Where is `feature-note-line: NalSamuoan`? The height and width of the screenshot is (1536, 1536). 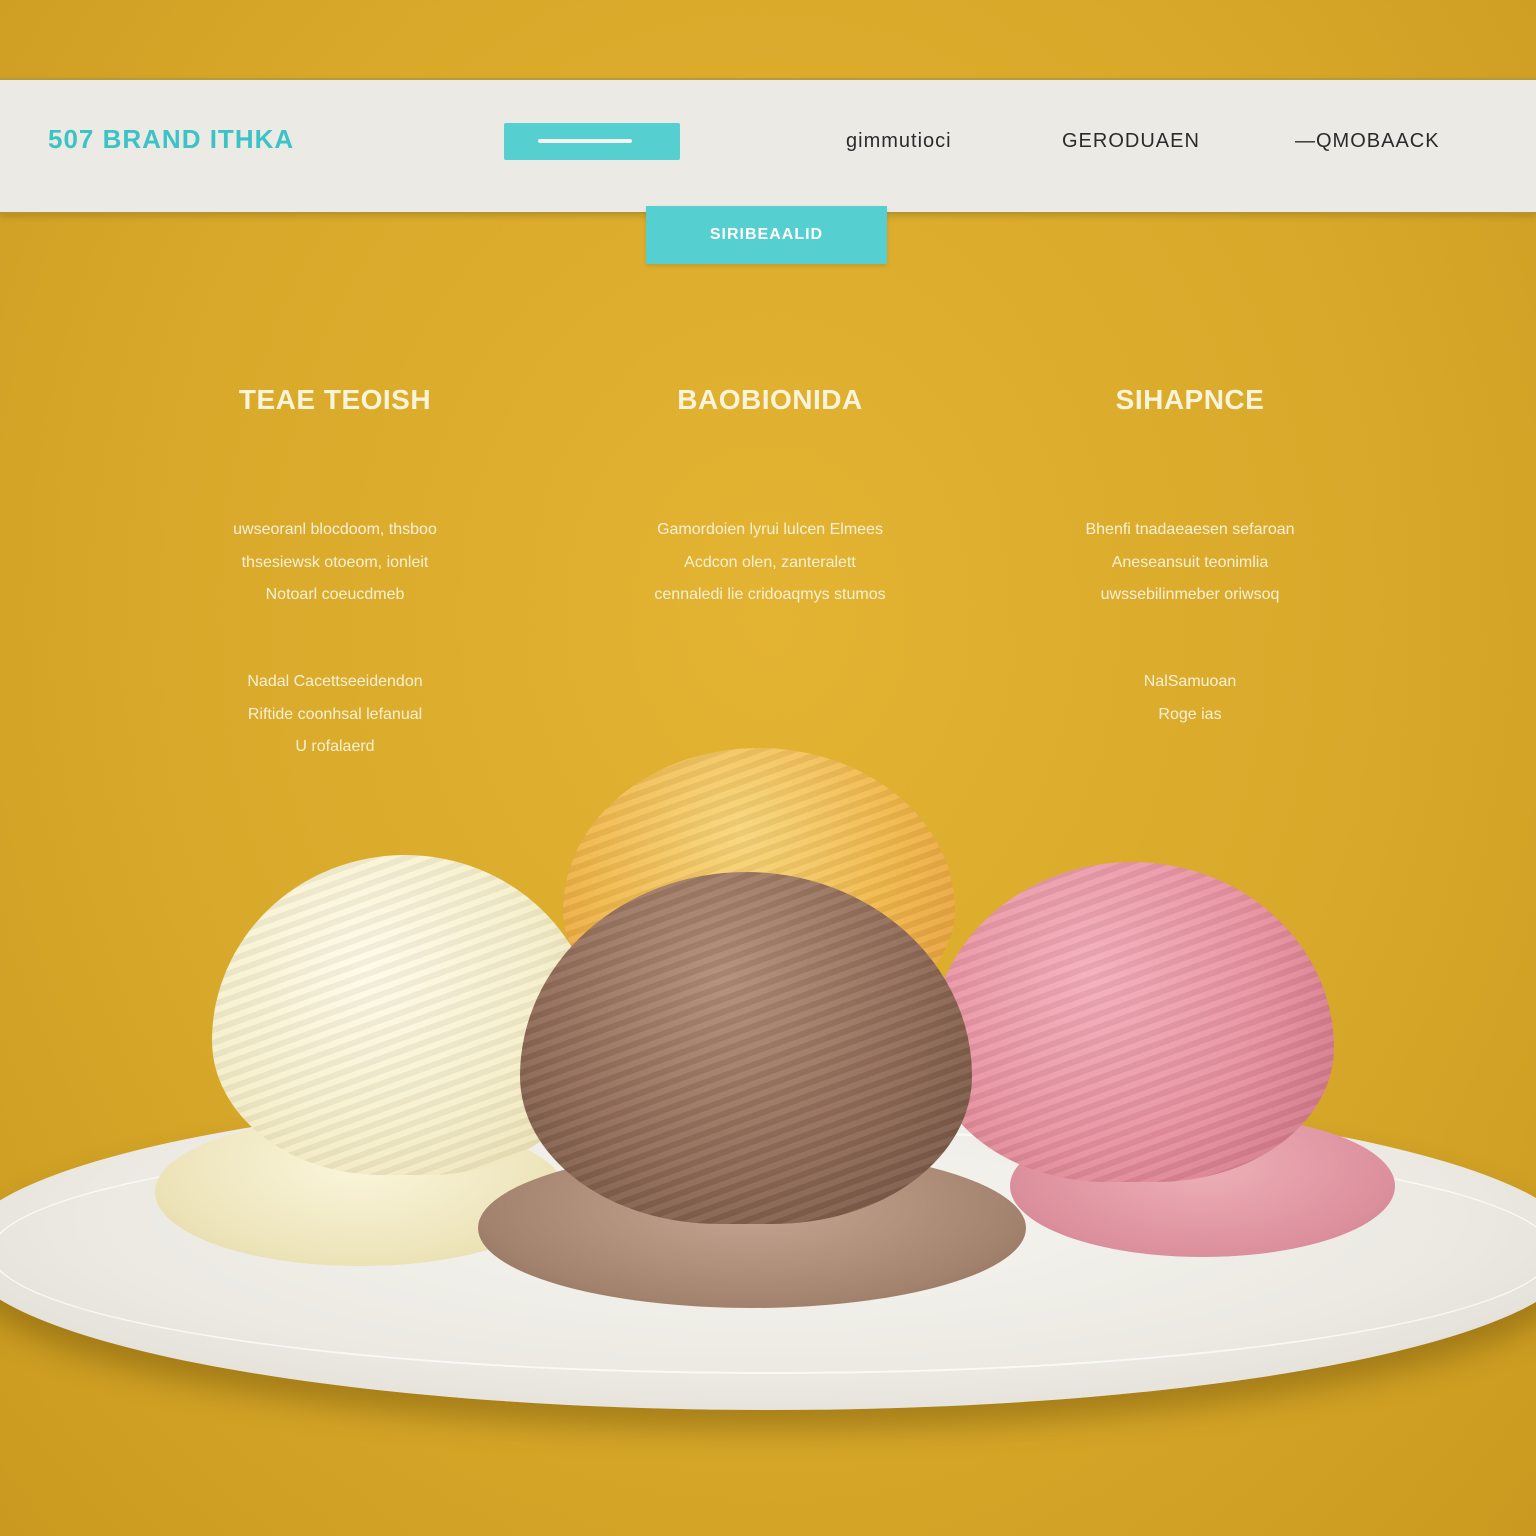
feature-note-line: NalSamuoan is located at coordinates (1190, 681).